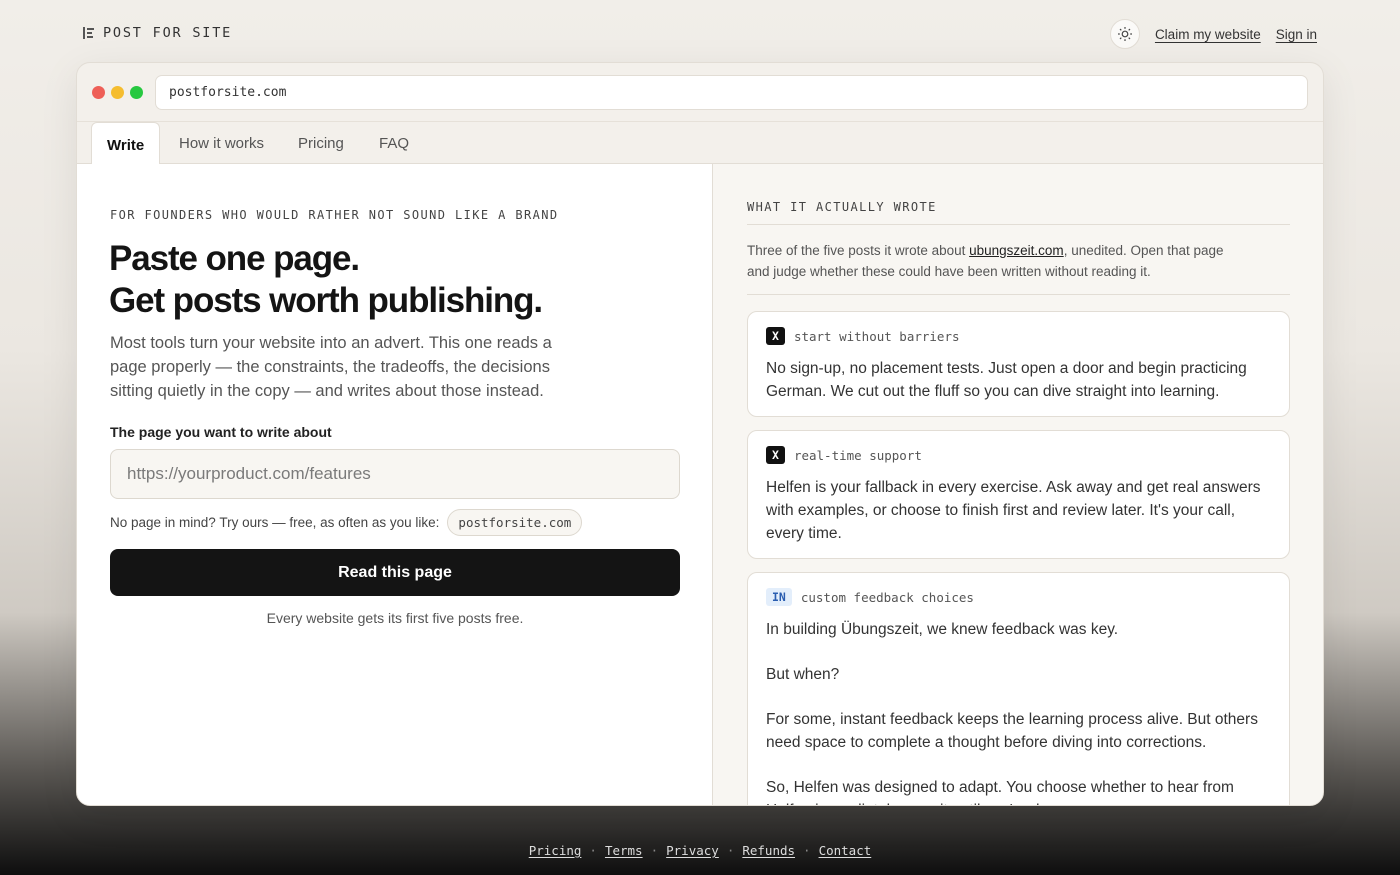  What do you see at coordinates (326, 300) in the screenshot?
I see `headline-line-2: Get posts worth publishing.` at bounding box center [326, 300].